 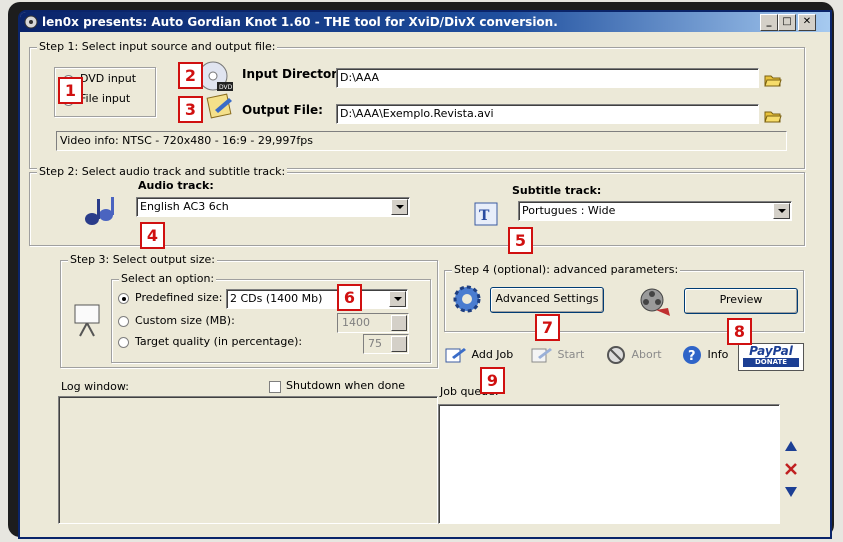 I want to click on output-file-field: D:\AAA\Exemplo.Revista.avi, so click(x=547, y=114).